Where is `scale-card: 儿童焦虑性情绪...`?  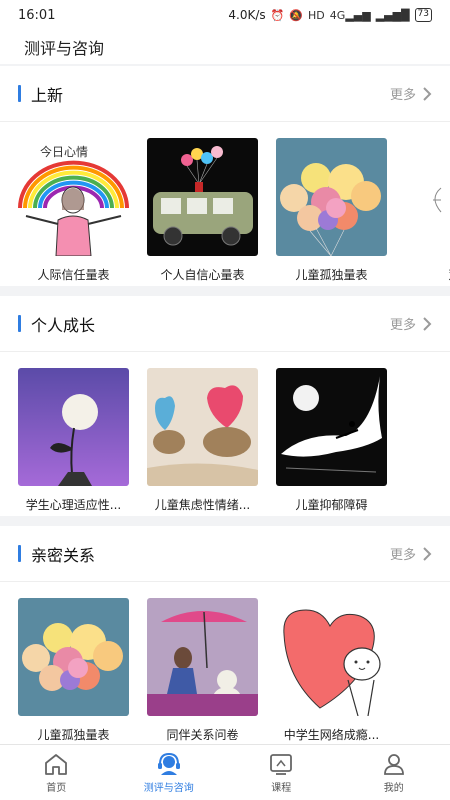 scale-card: 儿童焦虑性情绪... is located at coordinates (202, 442).